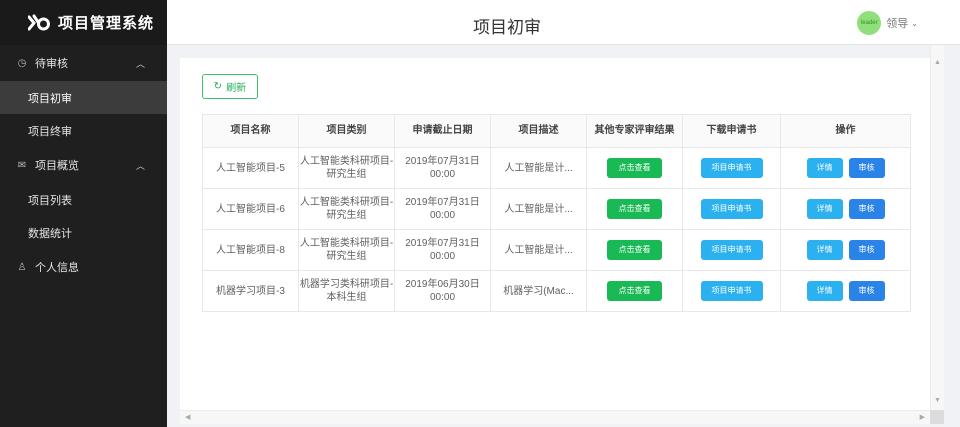  Describe the element at coordinates (442, 284) in the screenshot. I see `deadline-date: 2019年06月30日` at that location.